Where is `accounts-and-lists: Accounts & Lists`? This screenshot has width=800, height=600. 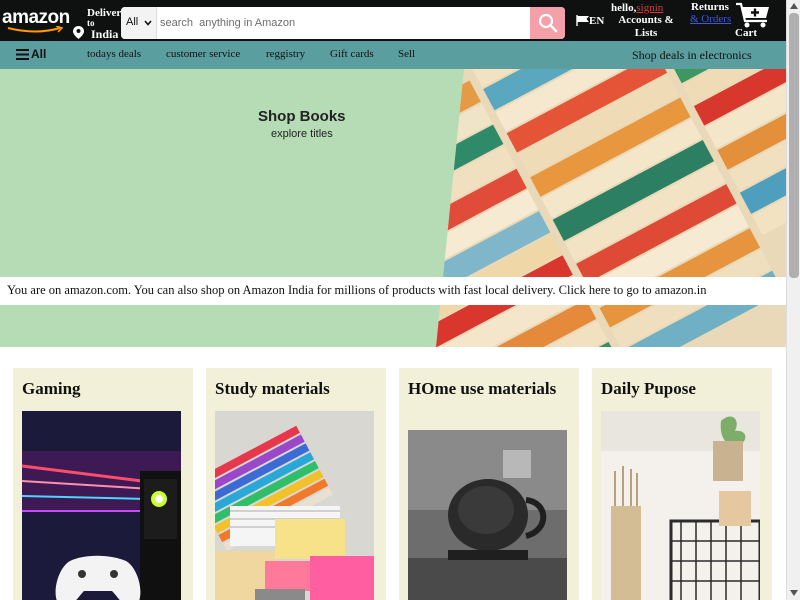 accounts-and-lists: Accounts & Lists is located at coordinates (646, 27).